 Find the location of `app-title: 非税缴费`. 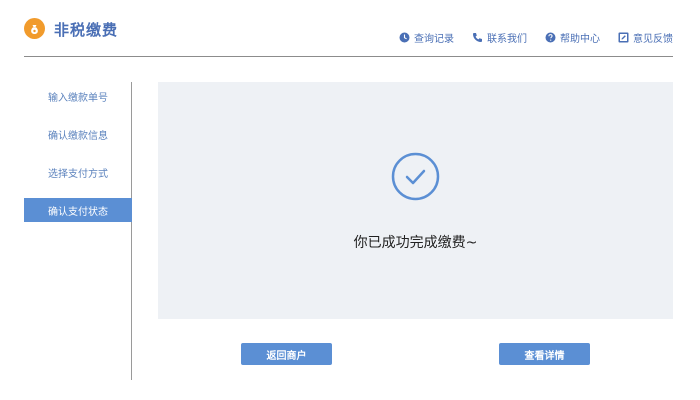

app-title: 非税缴费 is located at coordinates (86, 30).